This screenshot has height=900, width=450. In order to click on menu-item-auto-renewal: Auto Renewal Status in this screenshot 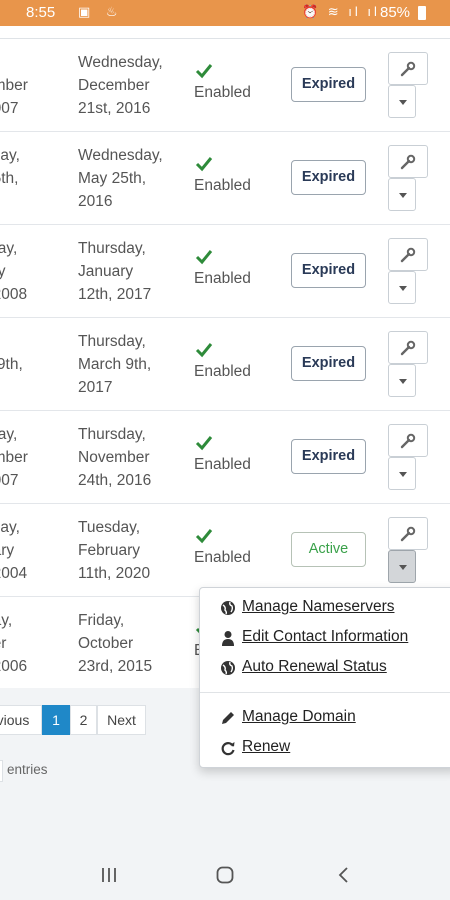, I will do `click(303, 667)`.